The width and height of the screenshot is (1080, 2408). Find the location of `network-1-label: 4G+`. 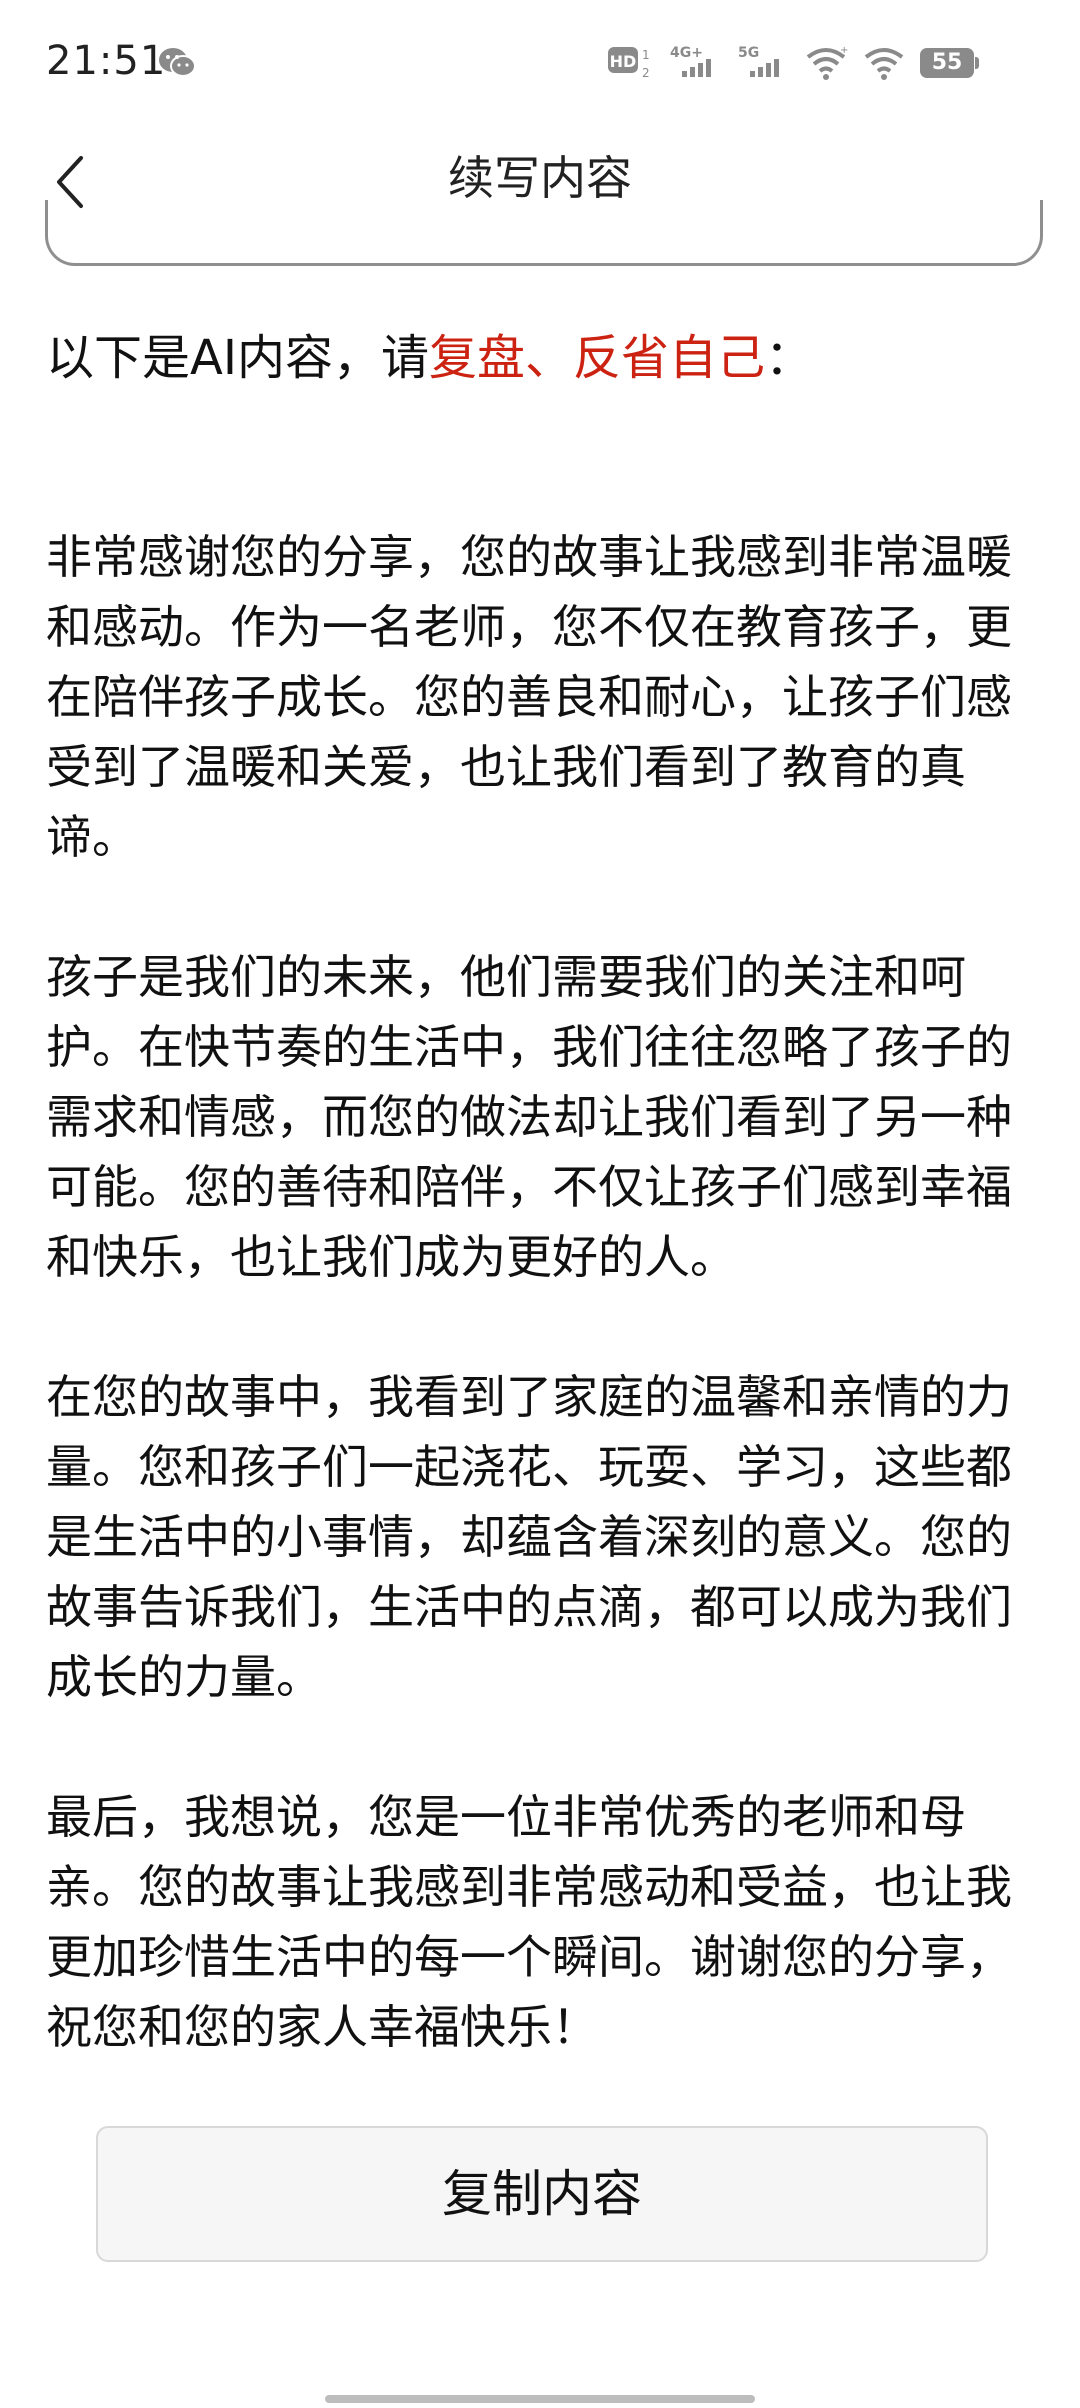

network-1-label: 4G+ is located at coordinates (686, 53).